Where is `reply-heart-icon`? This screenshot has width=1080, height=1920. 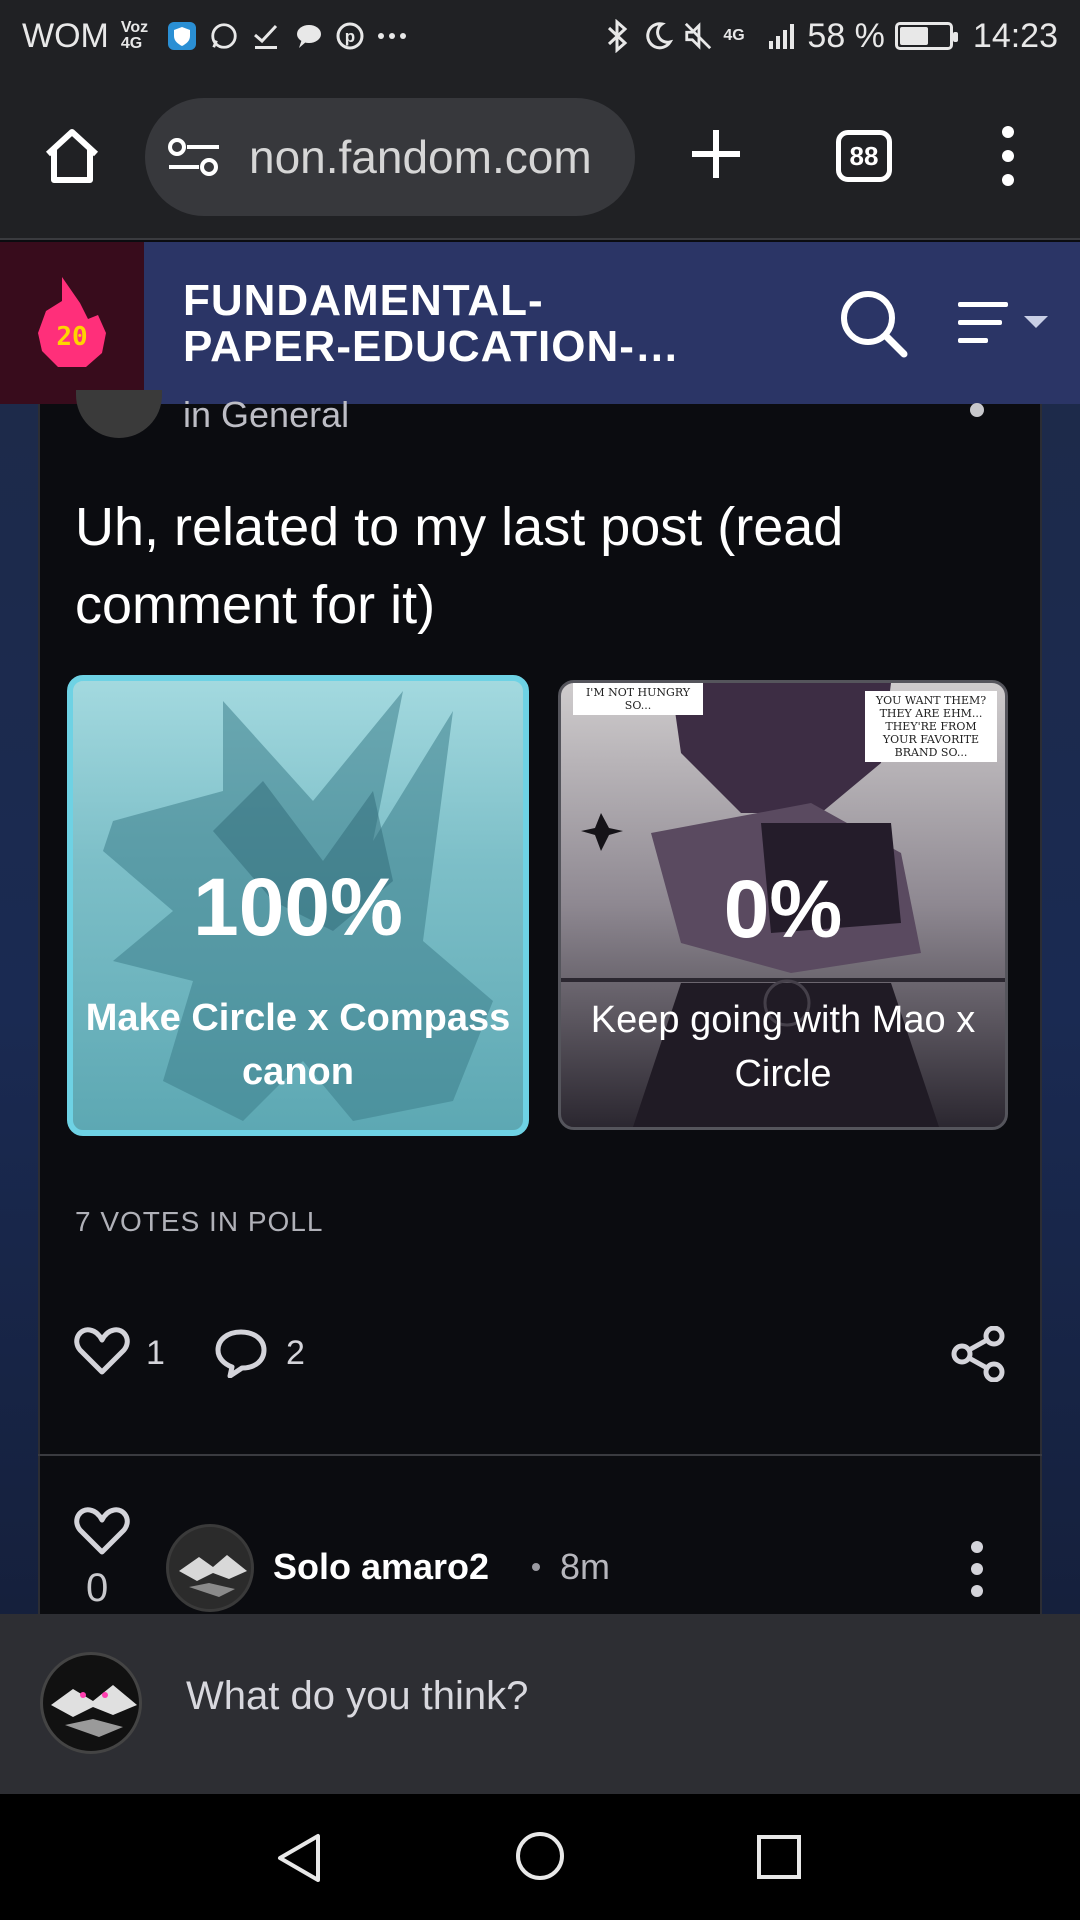 reply-heart-icon is located at coordinates (102, 1532).